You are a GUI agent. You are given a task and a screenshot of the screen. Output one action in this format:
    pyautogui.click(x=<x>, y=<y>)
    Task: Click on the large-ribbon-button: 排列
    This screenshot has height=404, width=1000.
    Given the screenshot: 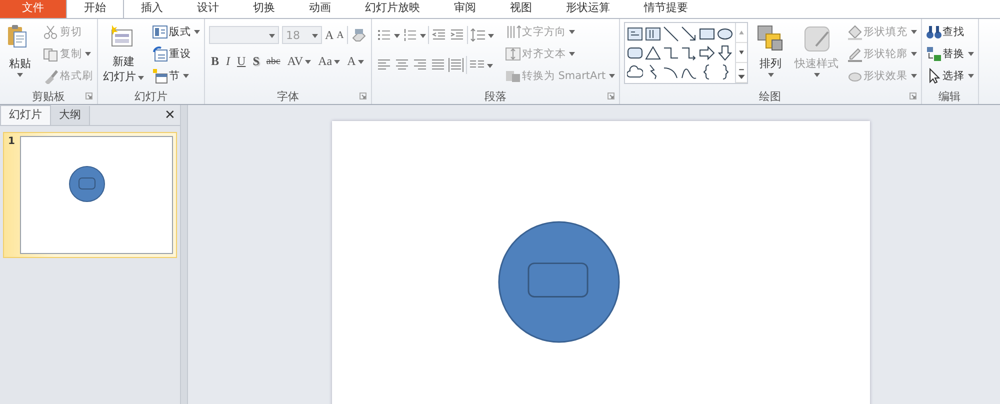 What is the action you would take?
    pyautogui.click(x=770, y=50)
    